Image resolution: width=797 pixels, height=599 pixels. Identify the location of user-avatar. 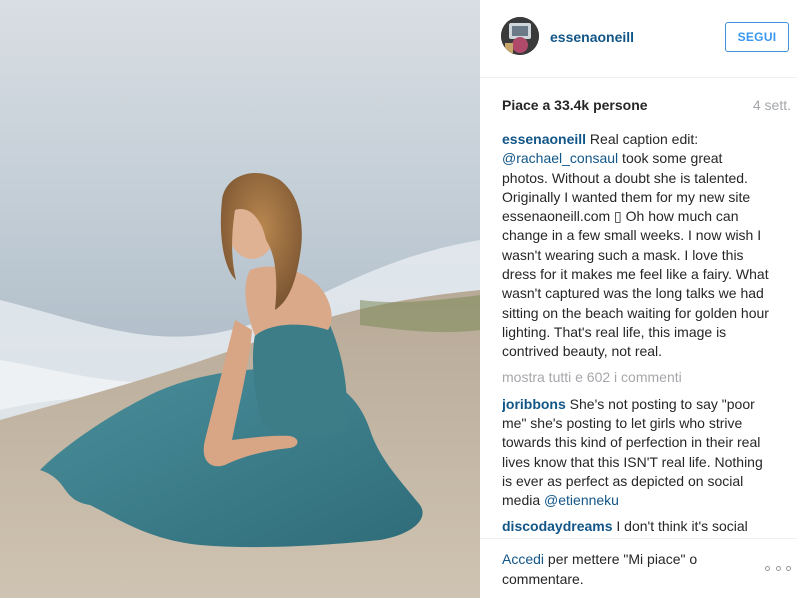
(520, 36).